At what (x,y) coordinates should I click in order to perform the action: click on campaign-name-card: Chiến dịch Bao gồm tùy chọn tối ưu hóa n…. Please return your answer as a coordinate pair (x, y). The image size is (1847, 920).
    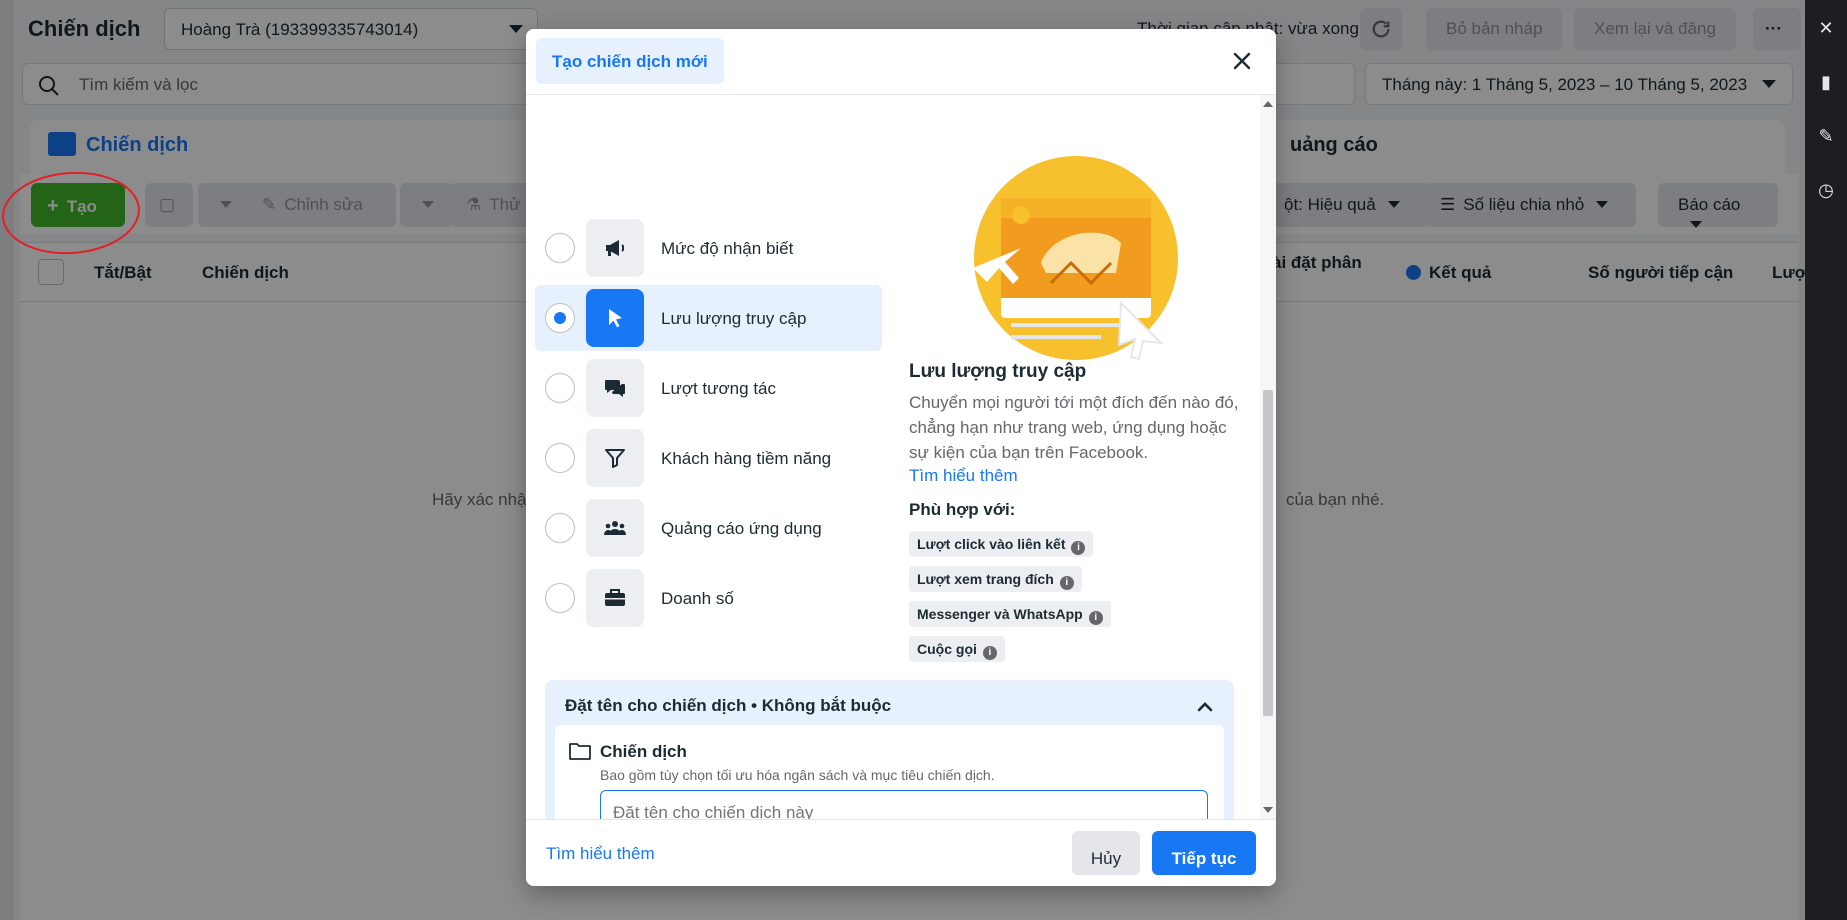
    Looking at the image, I should click on (889, 772).